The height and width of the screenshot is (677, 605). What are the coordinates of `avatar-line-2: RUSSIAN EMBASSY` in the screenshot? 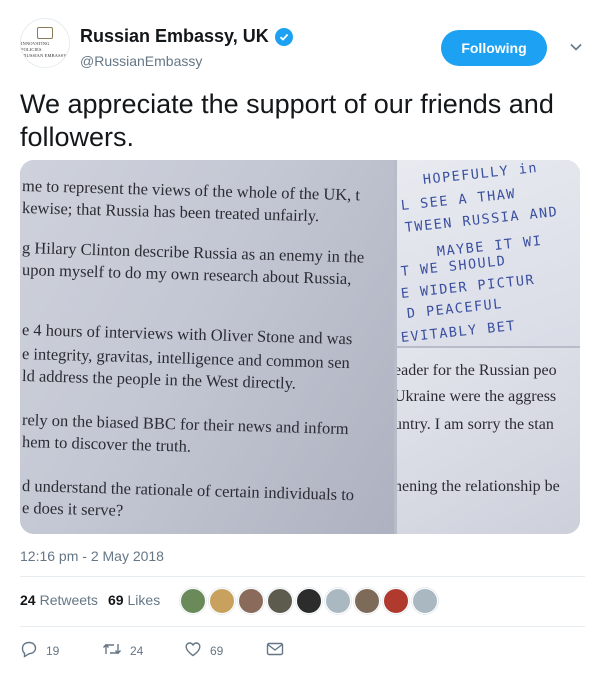 It's located at (45, 55).